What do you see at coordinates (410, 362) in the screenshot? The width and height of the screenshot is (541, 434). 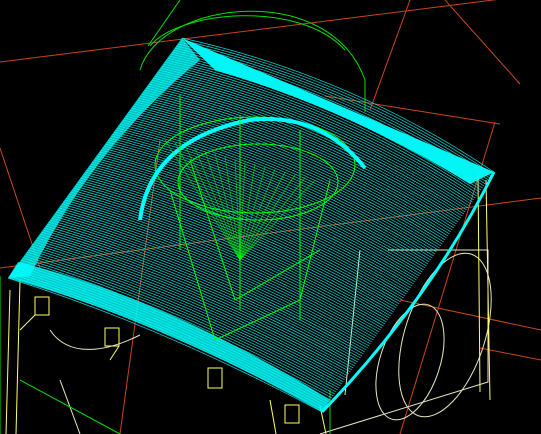 I see `fixture-ellipse` at bounding box center [410, 362].